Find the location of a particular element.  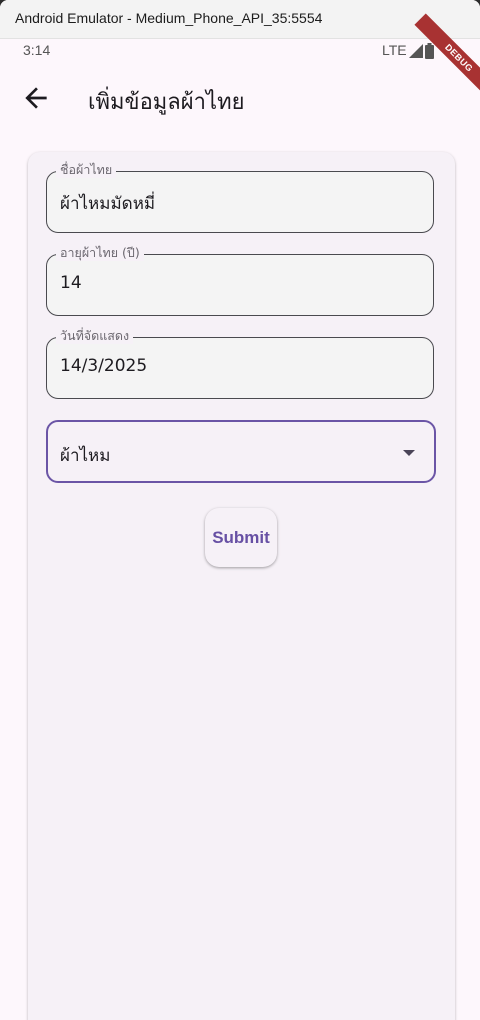

status-time: 3:14 is located at coordinates (37, 50).